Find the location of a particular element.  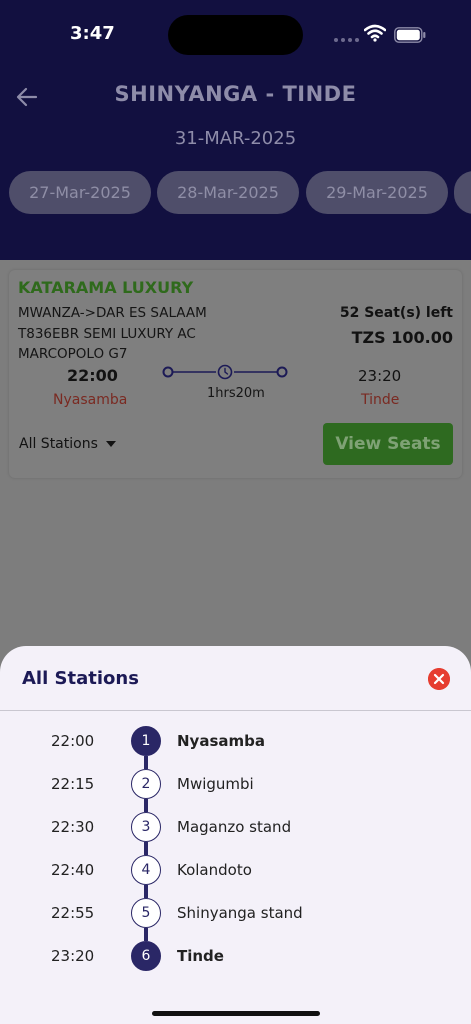

bus-model: MARCOPOLO G7 is located at coordinates (73, 354).